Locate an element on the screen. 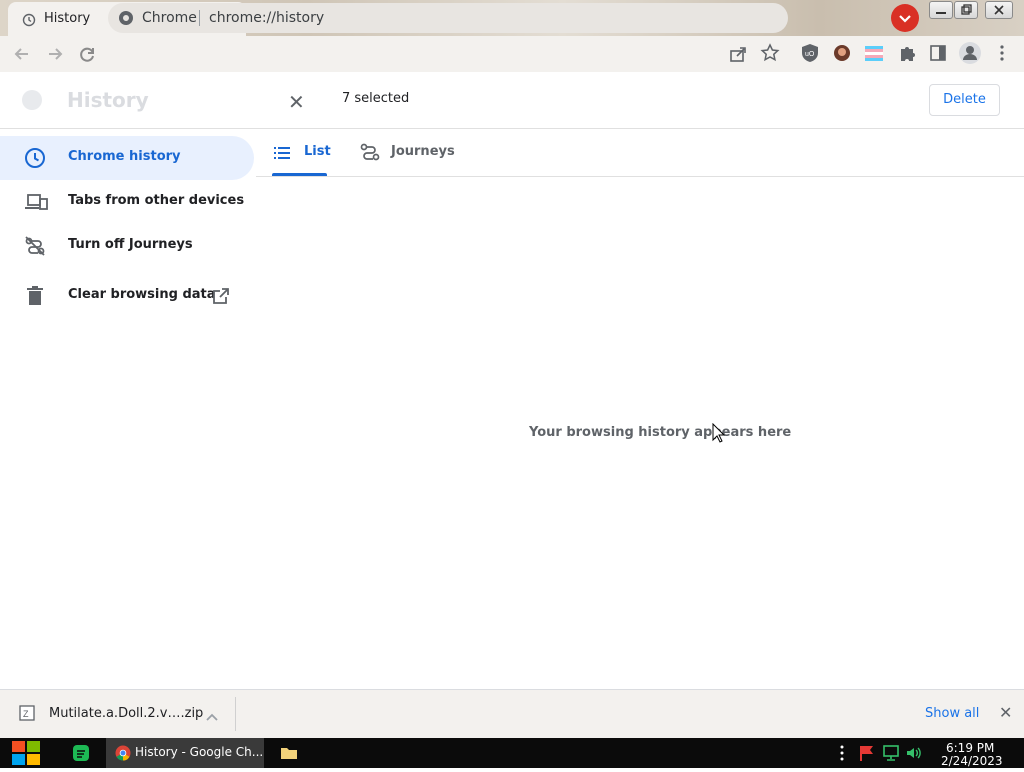 This screenshot has width=1024, height=772. share-icon is located at coordinates (738, 56).